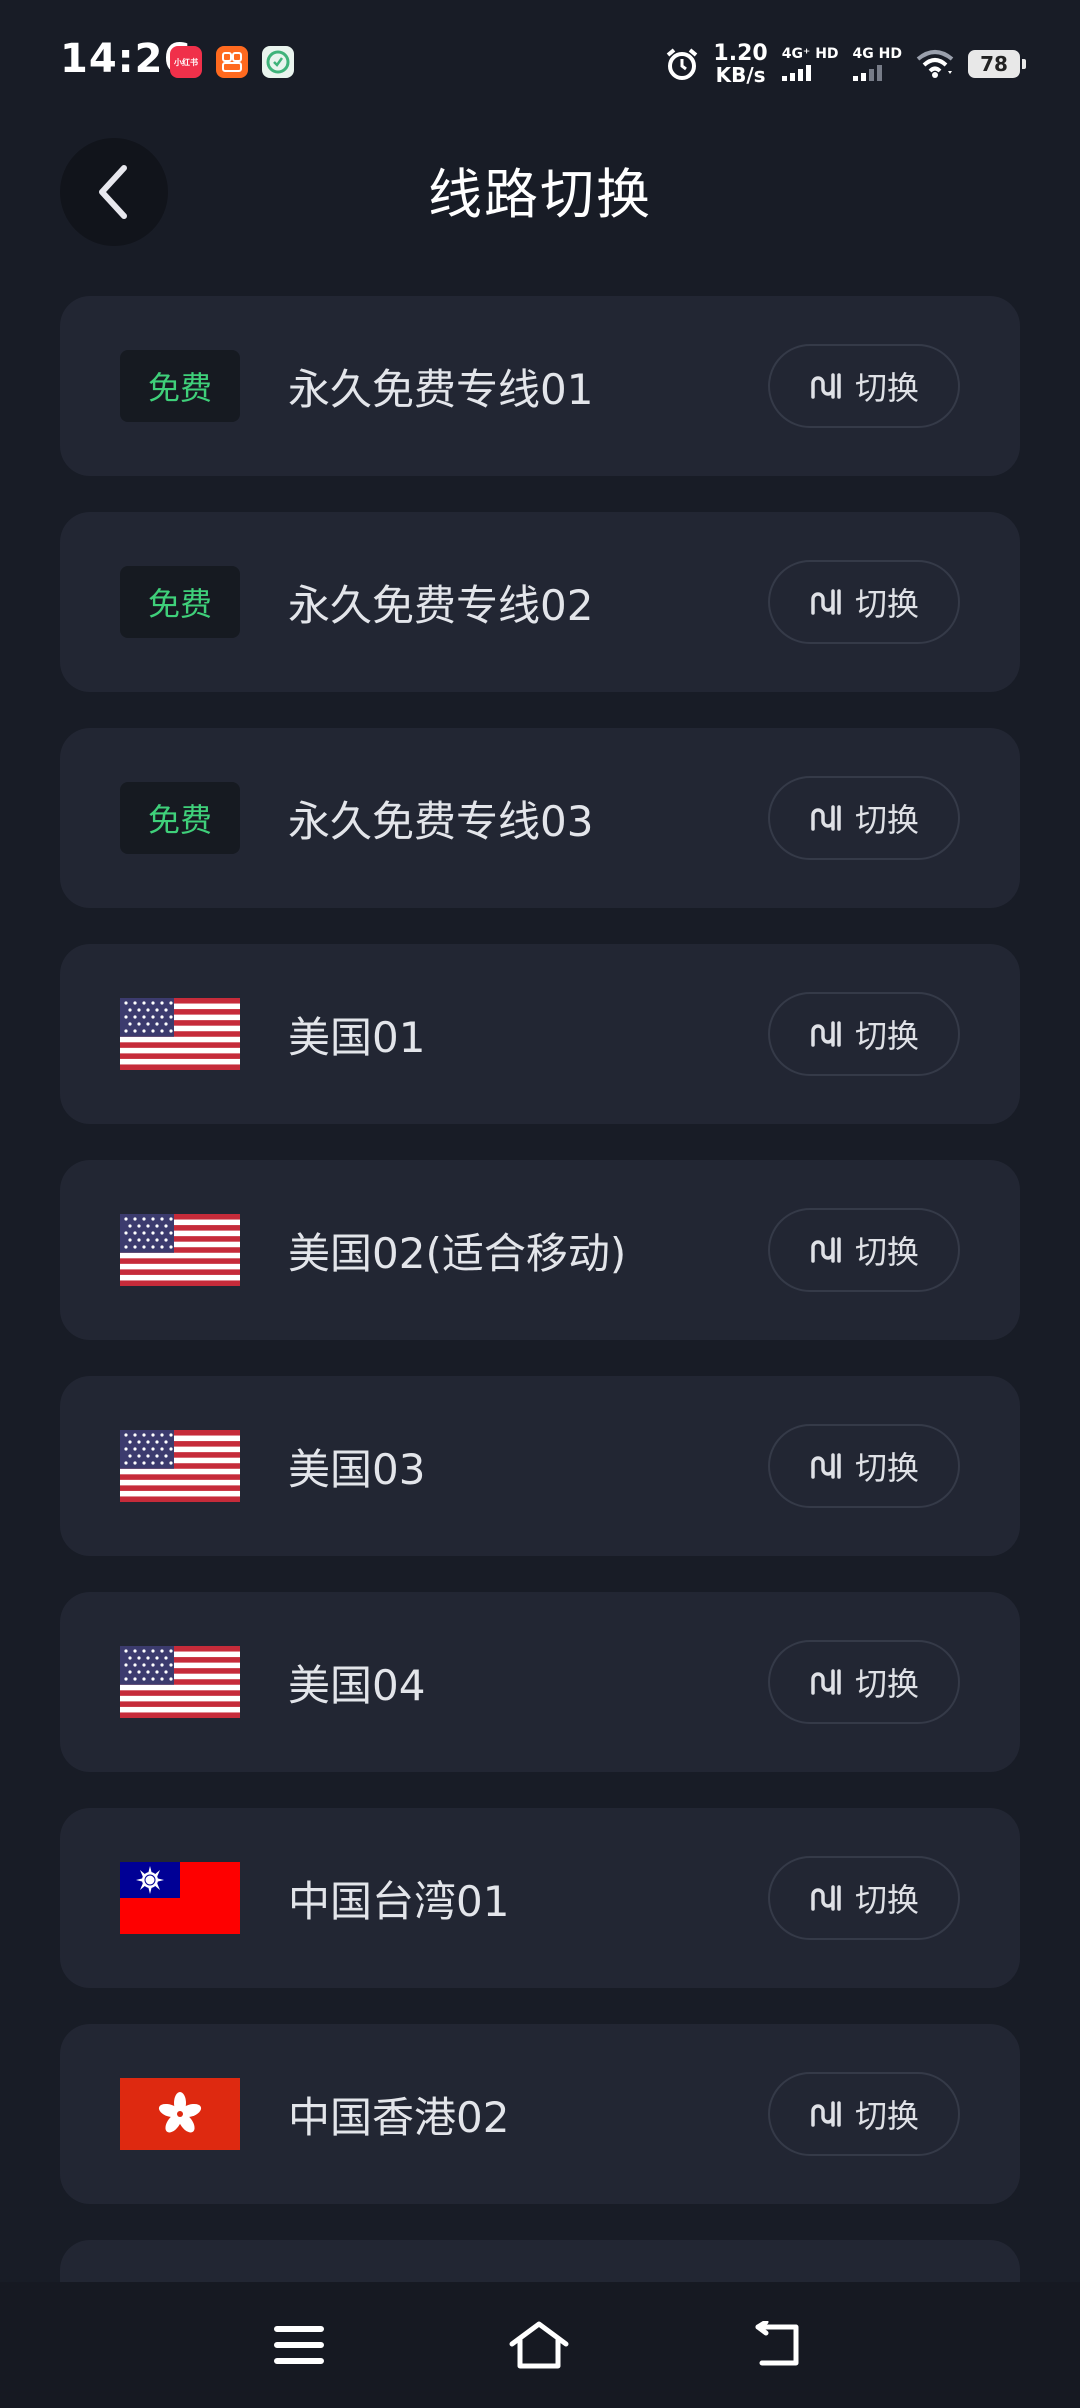 This screenshot has width=1080, height=2408. Describe the element at coordinates (540, 64) in the screenshot. I see `status-bar: 14:26 小红书 1.20 KB/s 4G⁺ HD 4G HD 78` at that location.